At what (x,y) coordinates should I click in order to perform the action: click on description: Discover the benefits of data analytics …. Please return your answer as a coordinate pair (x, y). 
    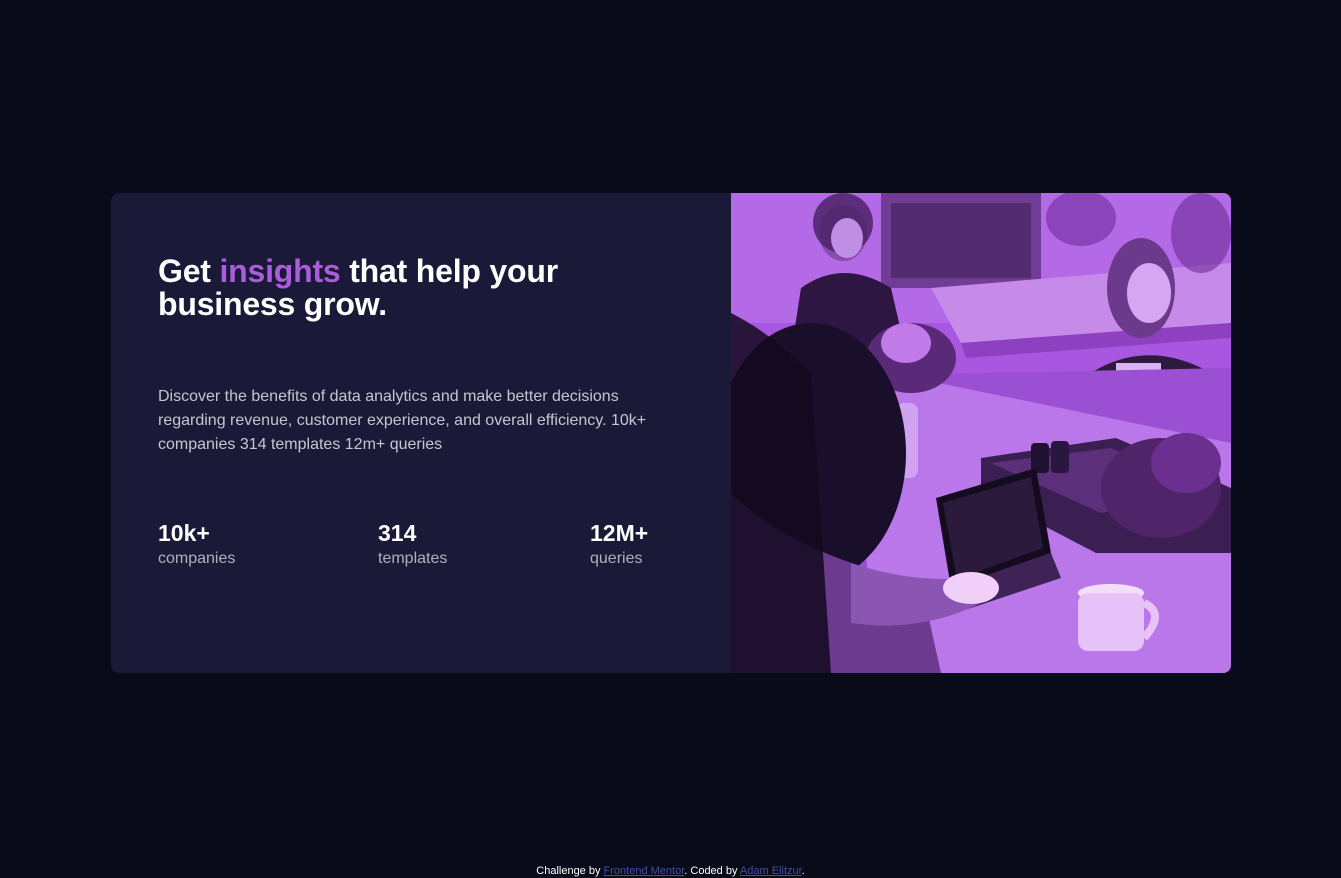
    Looking at the image, I should click on (402, 420).